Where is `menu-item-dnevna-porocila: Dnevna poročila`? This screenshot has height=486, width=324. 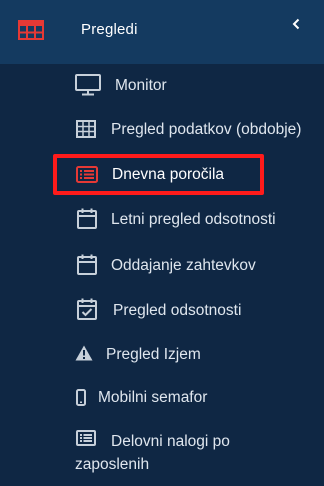
menu-item-dnevna-porocila: Dnevna poročila is located at coordinates (188, 174).